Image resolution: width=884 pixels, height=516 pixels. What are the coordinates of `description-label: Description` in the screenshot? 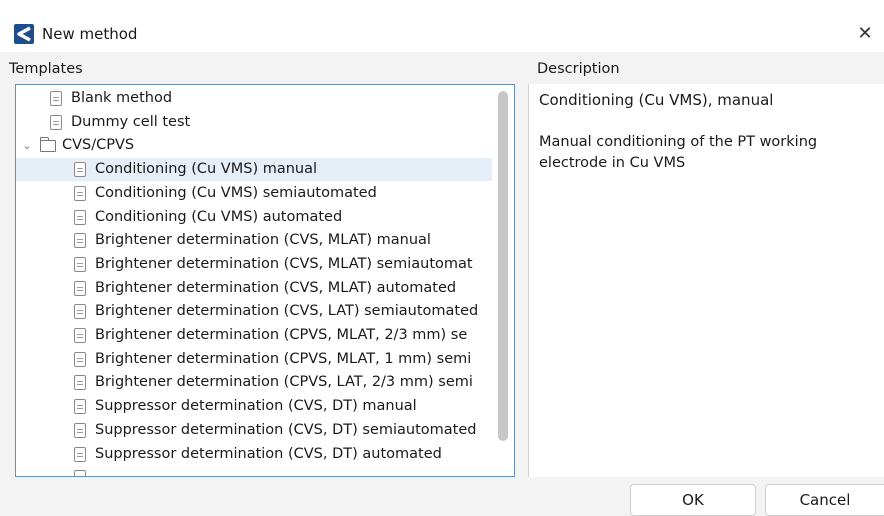 It's located at (578, 69).